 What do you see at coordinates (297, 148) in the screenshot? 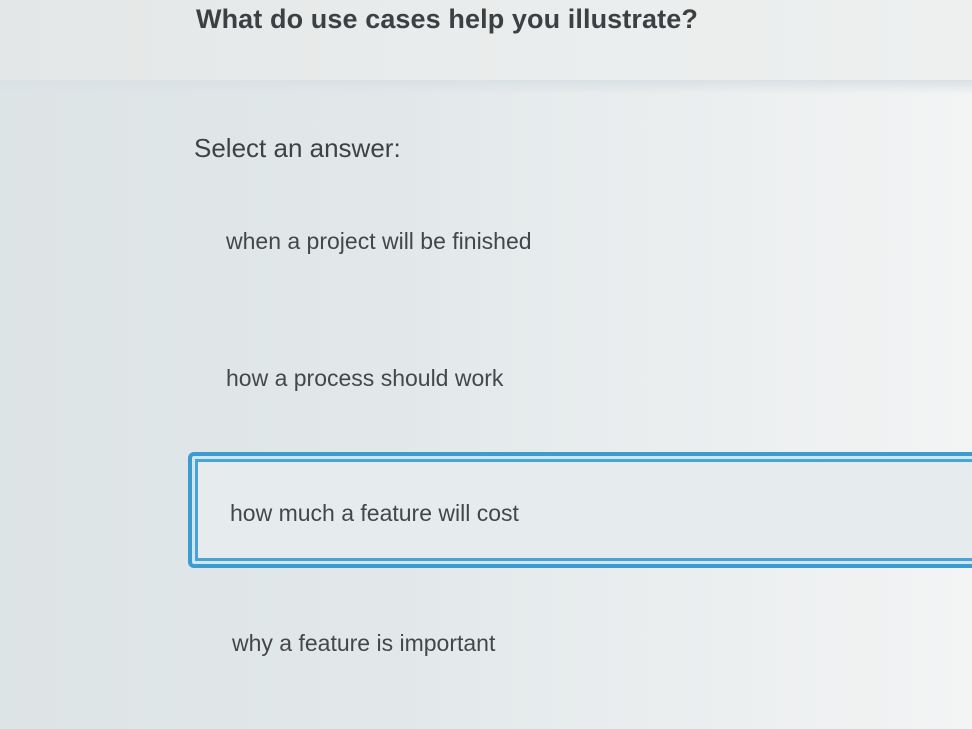
I see `select-answer-label: Select an answer:` at bounding box center [297, 148].